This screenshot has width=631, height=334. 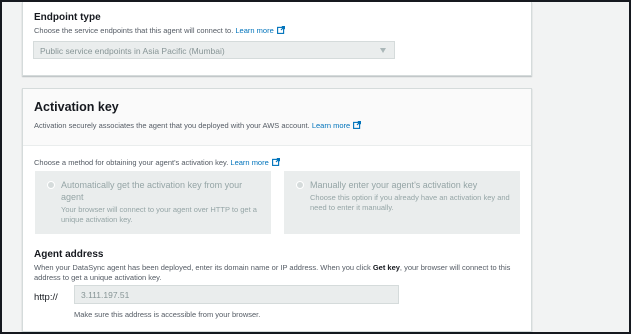 I want to click on method-learn-more-link: Learn more, so click(x=255, y=162).